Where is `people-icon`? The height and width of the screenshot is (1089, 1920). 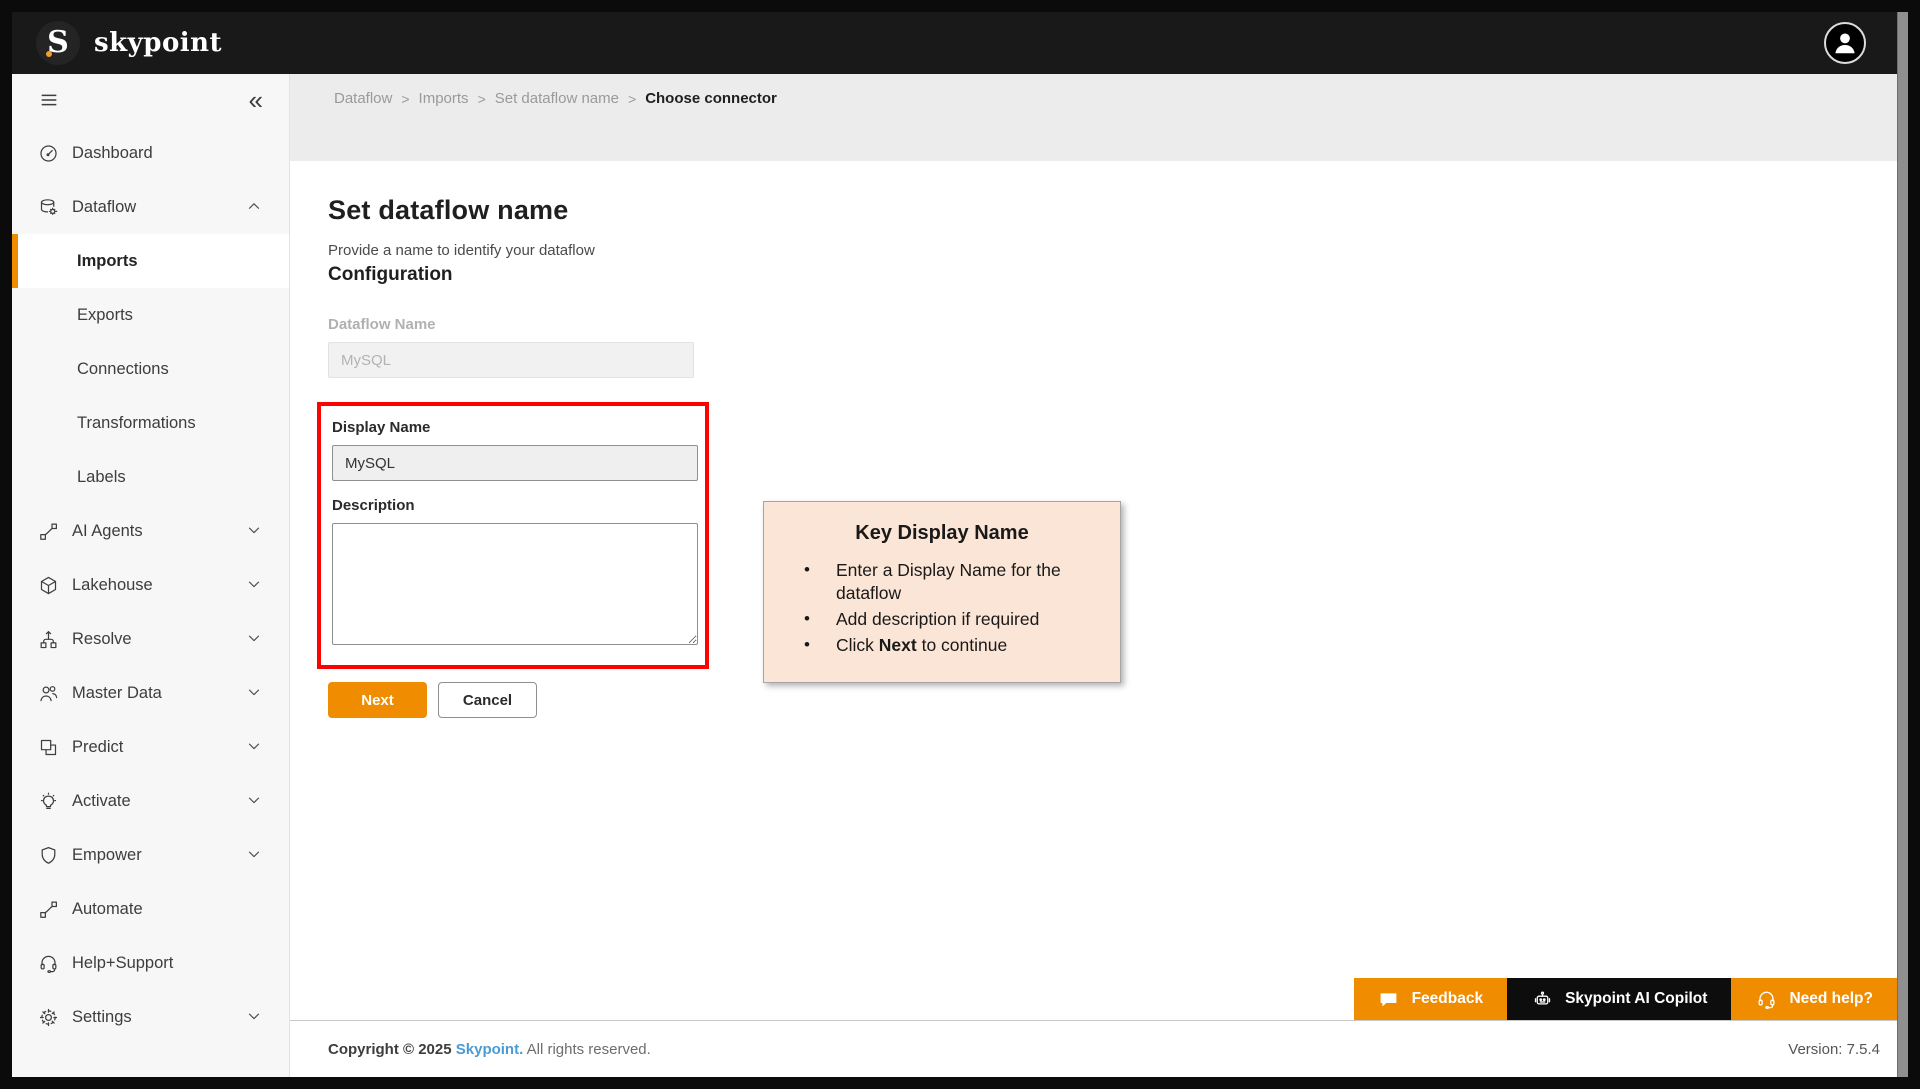 people-icon is located at coordinates (48, 693).